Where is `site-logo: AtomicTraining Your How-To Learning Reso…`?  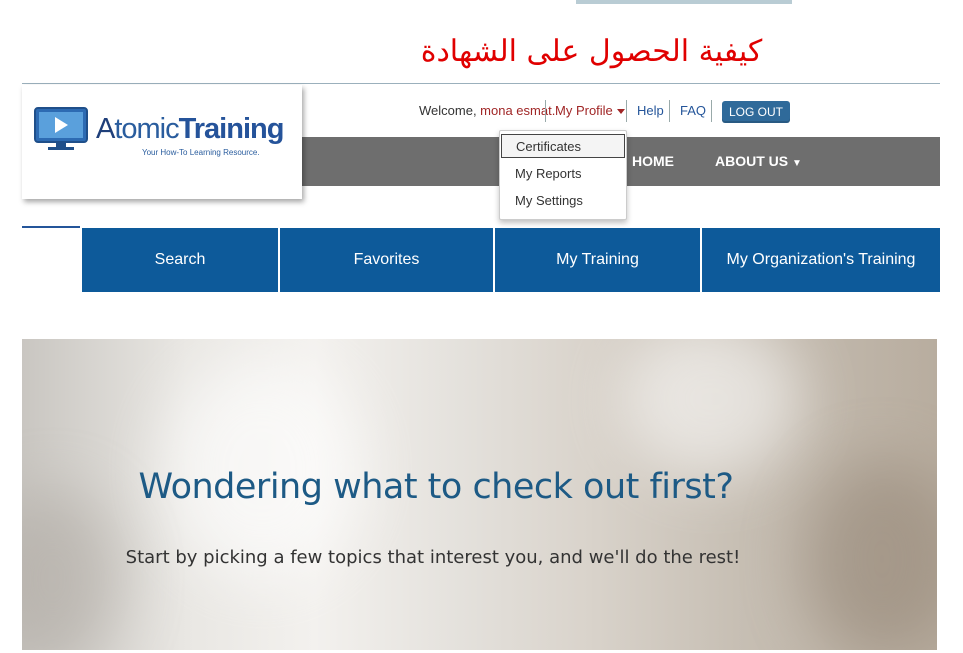 site-logo: AtomicTraining Your How-To Learning Reso… is located at coordinates (162, 142).